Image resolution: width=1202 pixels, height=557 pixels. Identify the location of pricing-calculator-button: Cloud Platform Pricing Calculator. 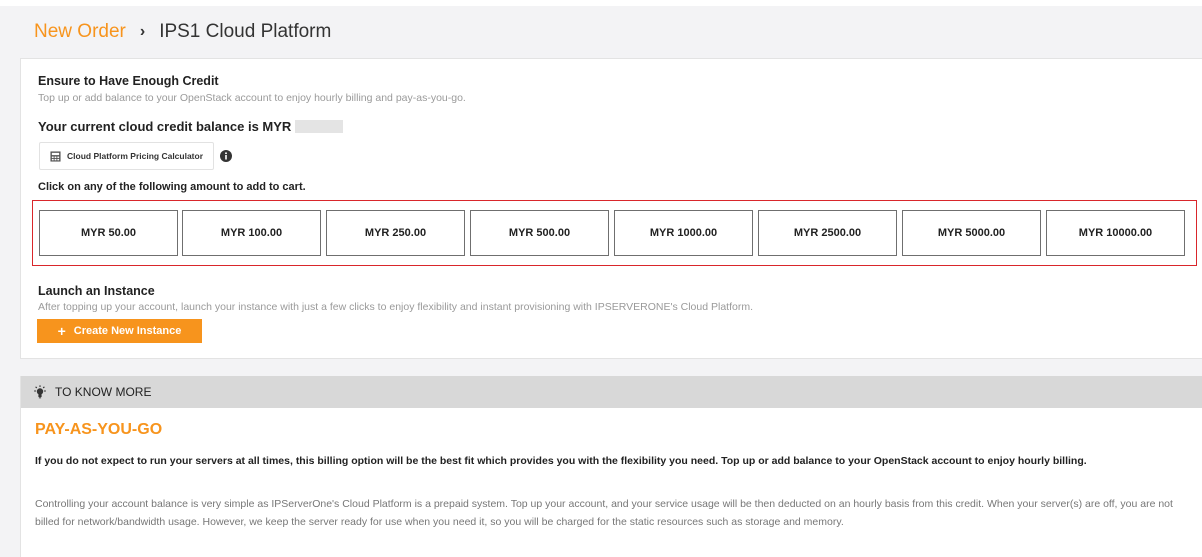
(127, 156).